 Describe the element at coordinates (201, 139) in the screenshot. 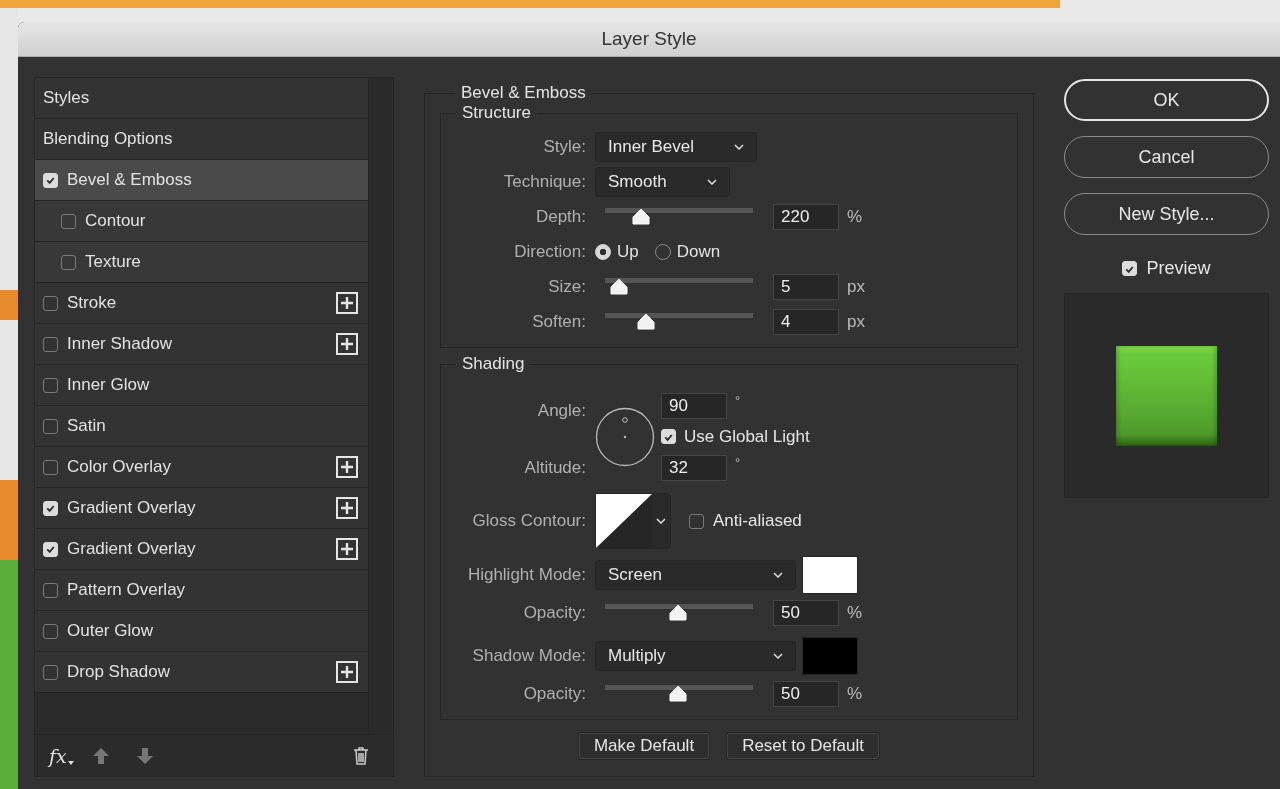

I see `list-item: Blending Options` at that location.